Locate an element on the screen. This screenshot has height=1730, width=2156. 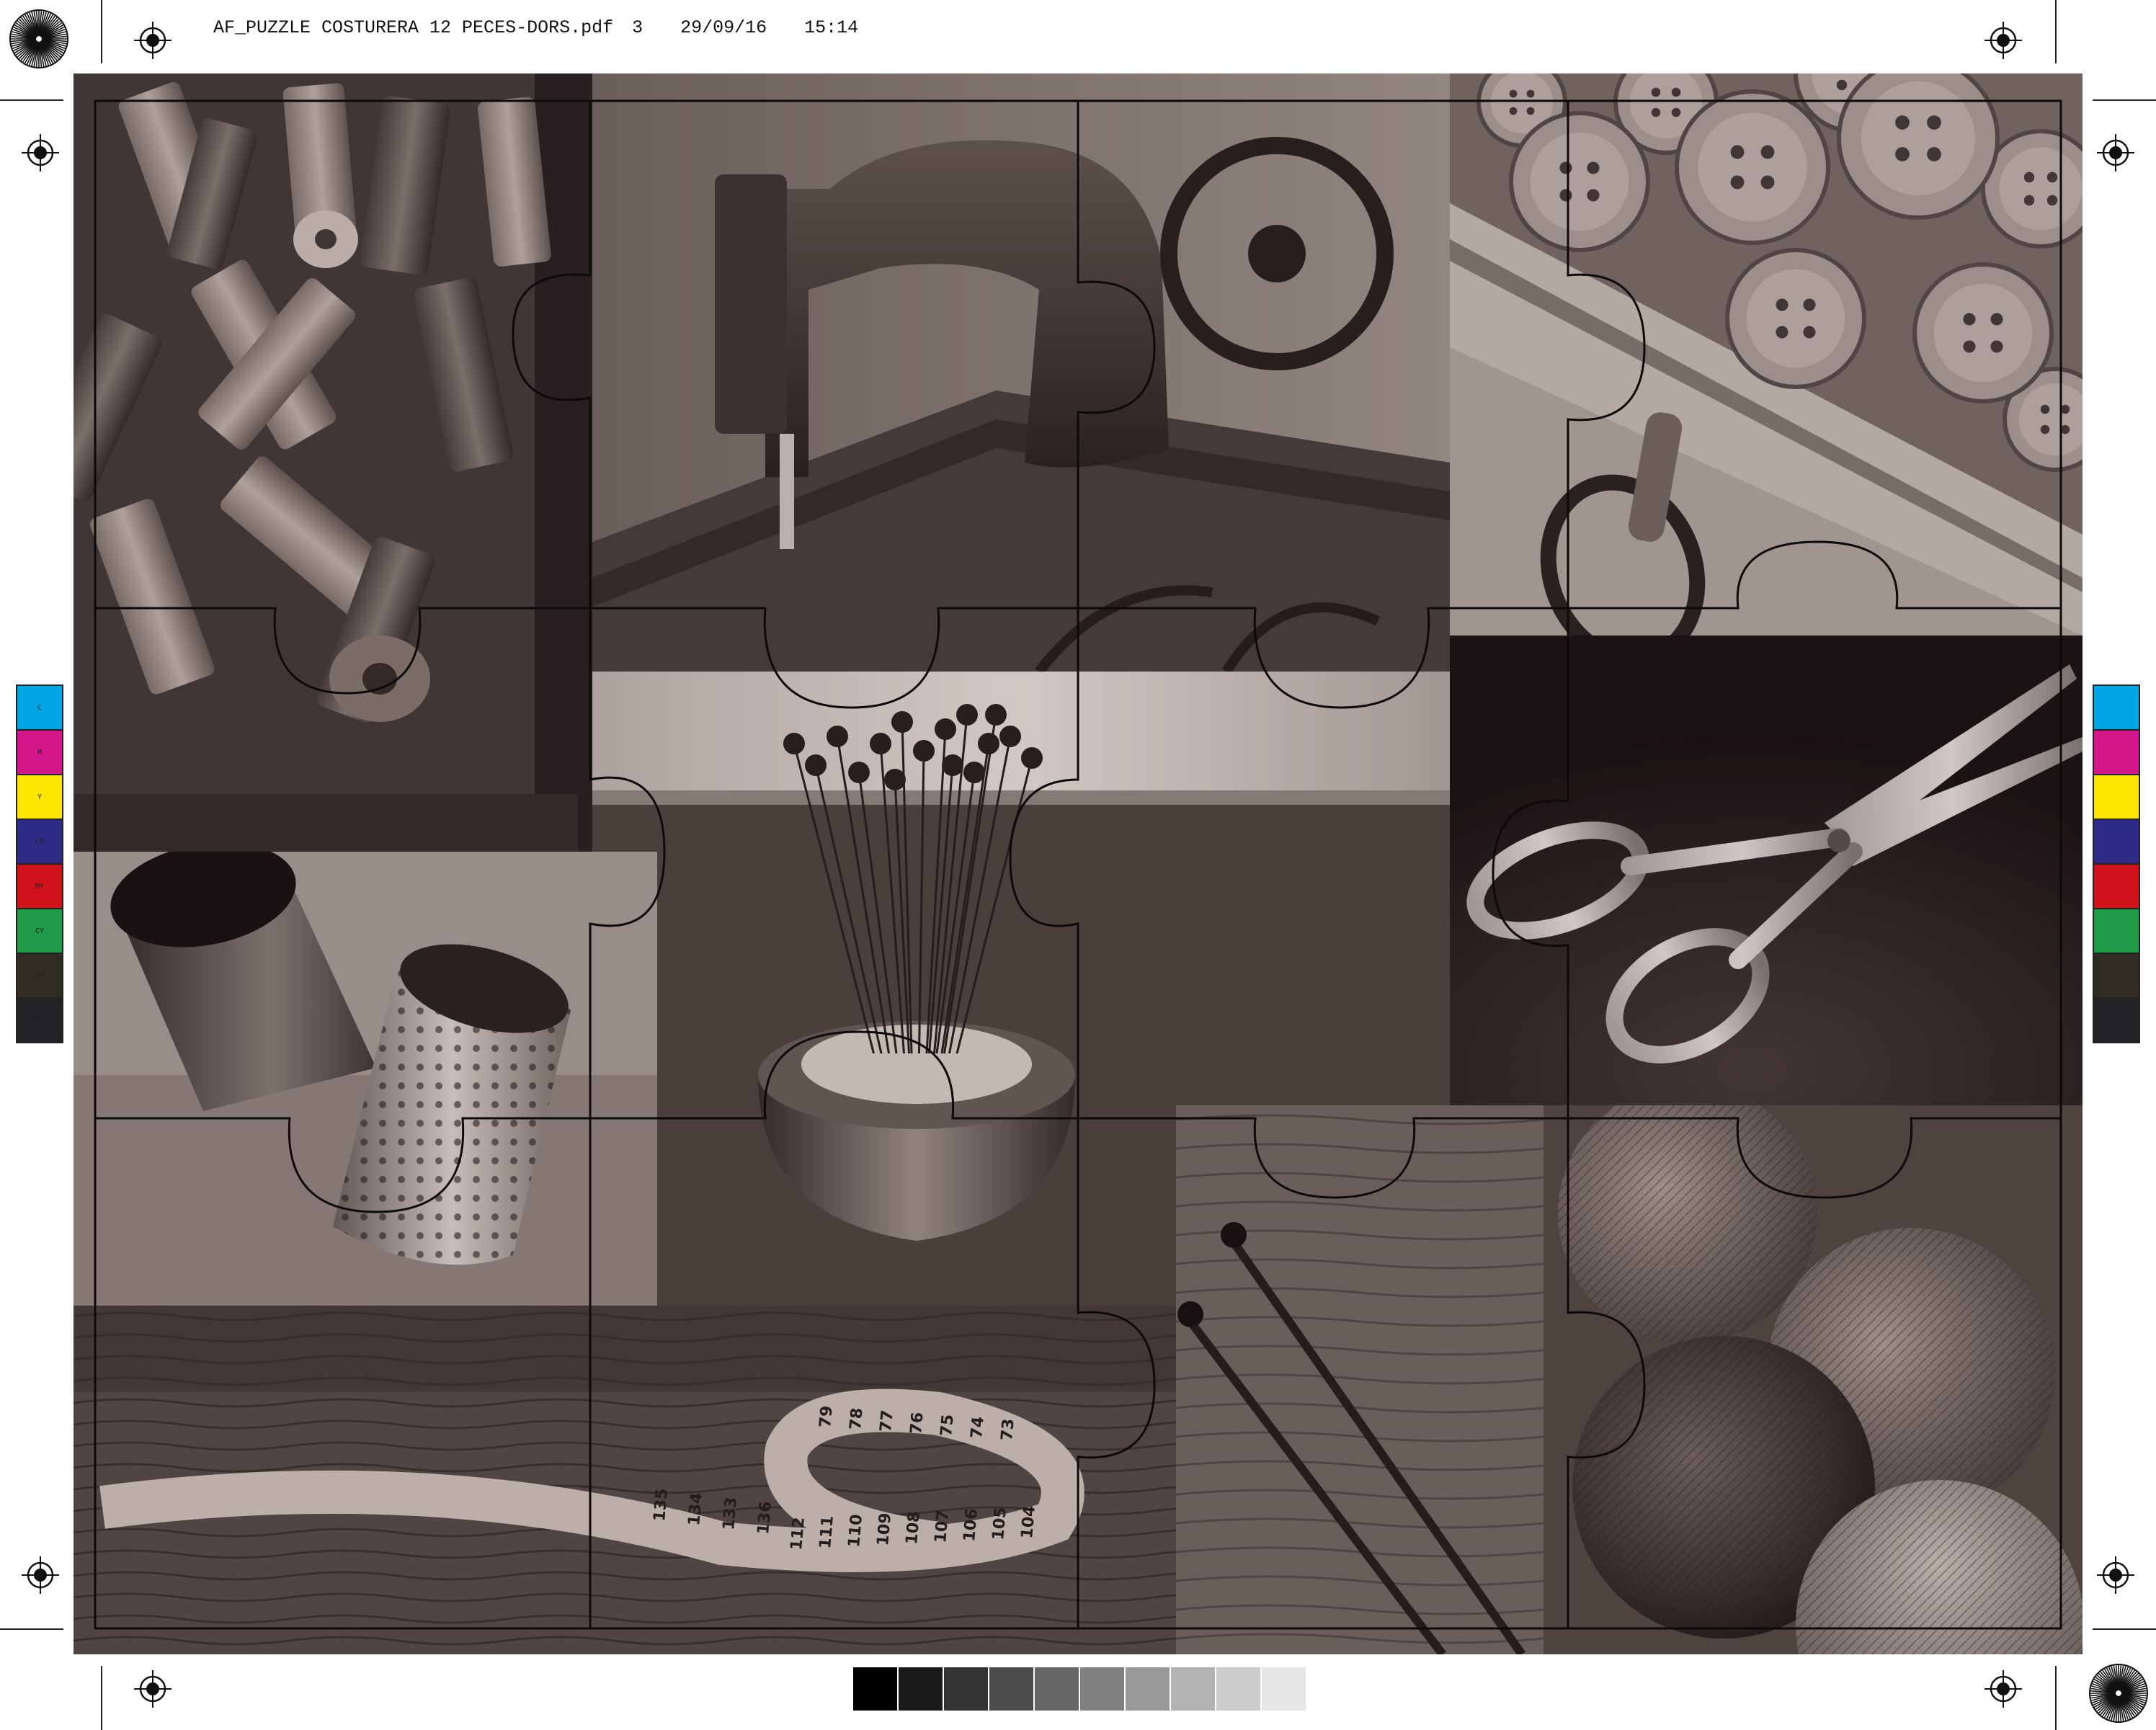
color-control-bar-left: C M Y CM MY CY CMY K is located at coordinates (39, 864).